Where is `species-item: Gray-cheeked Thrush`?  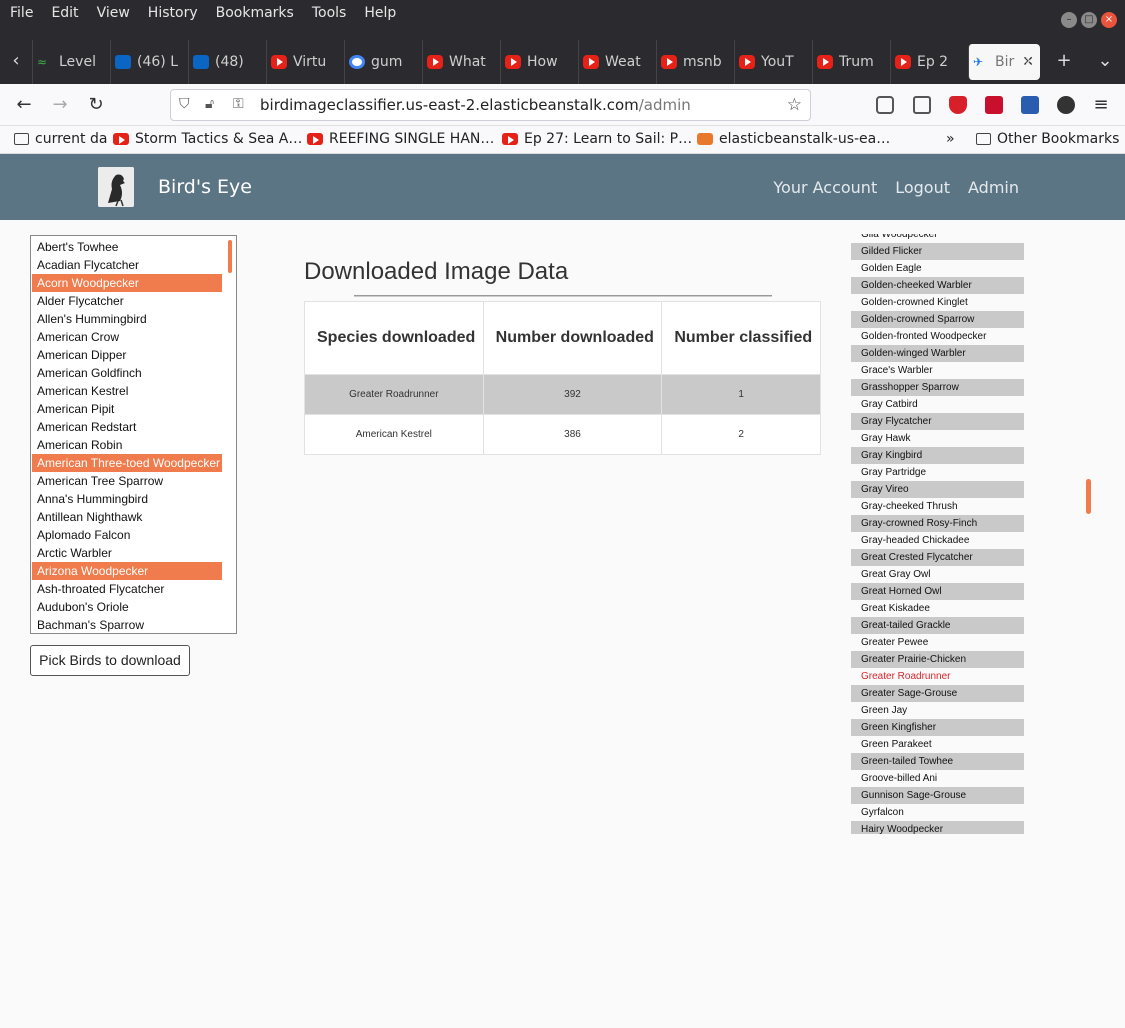 species-item: Gray-cheeked Thrush is located at coordinates (937, 506).